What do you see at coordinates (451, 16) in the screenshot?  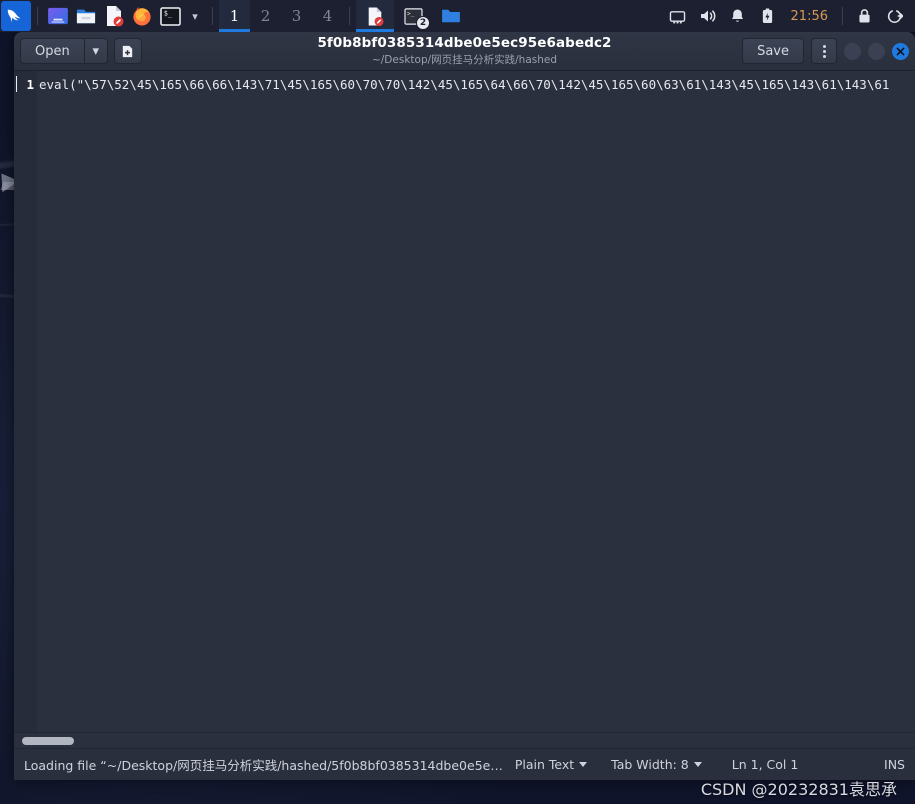 I see `taskbar-window-file-manager` at bounding box center [451, 16].